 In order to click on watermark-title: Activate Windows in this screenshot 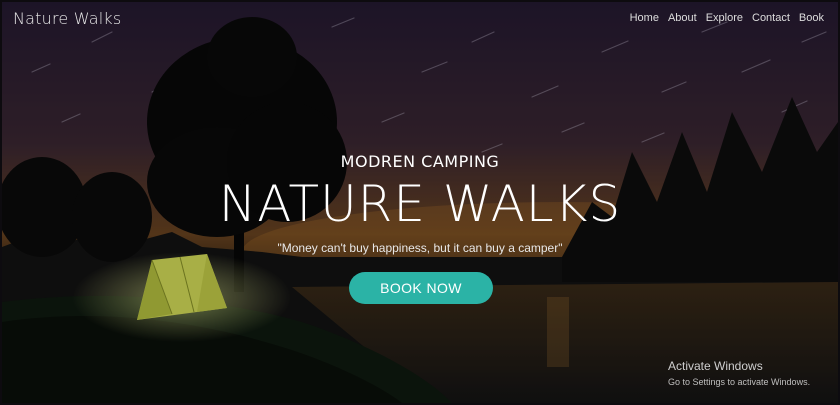, I will do `click(715, 366)`.